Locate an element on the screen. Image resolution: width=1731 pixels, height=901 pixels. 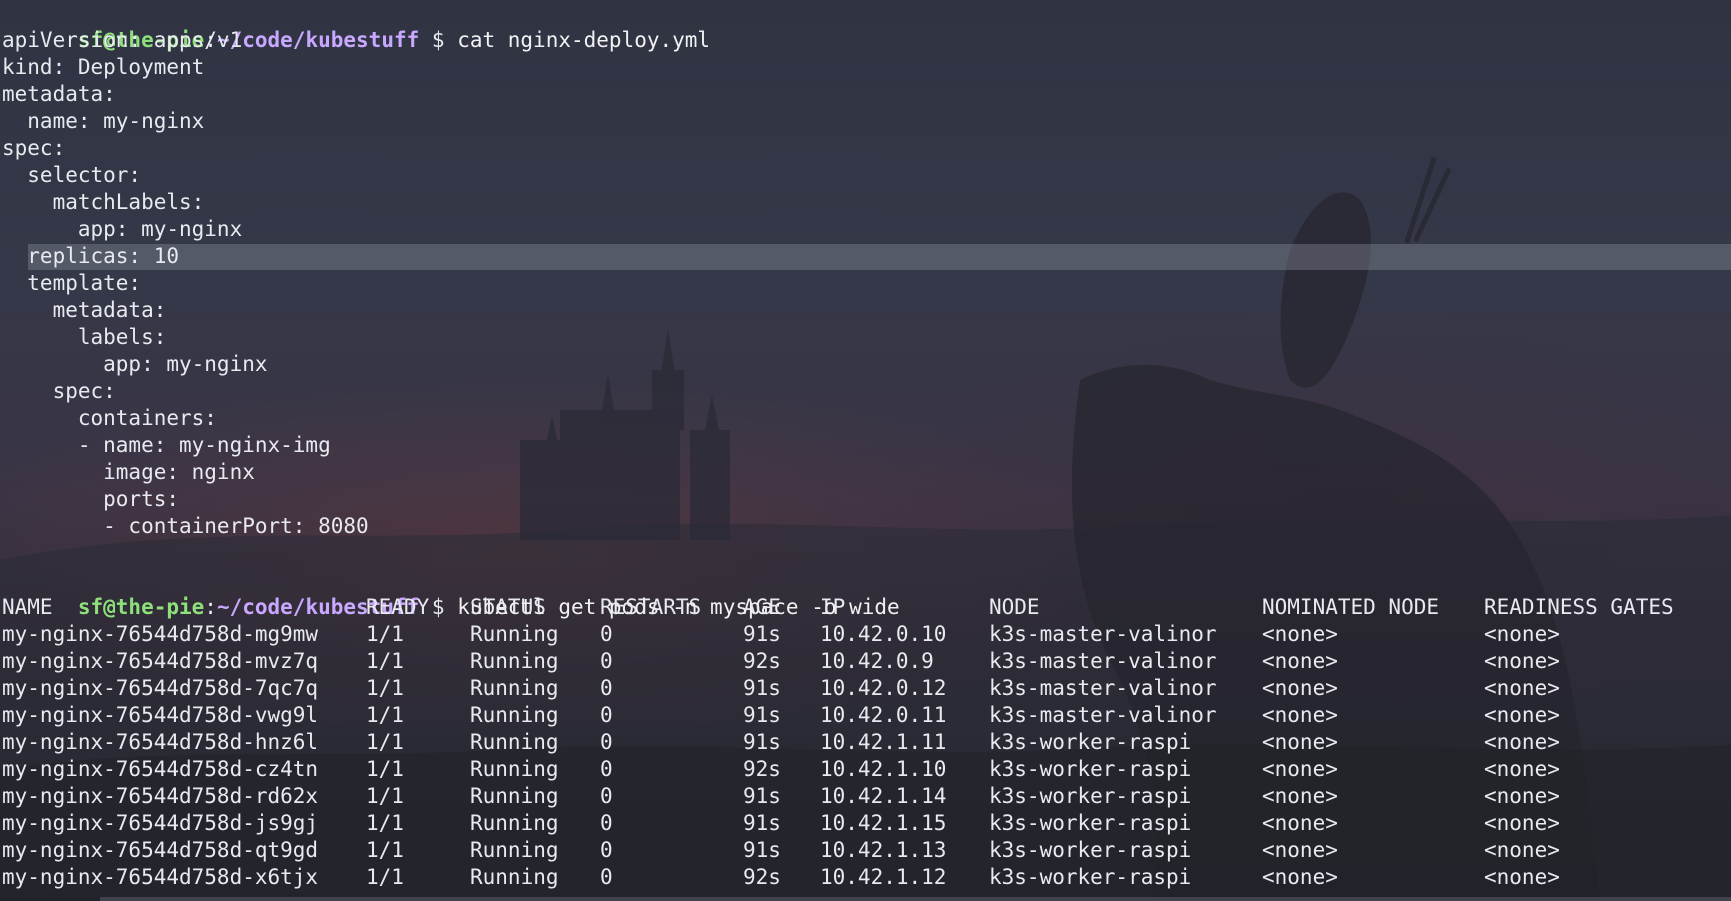
cell-ip: 10.42.1.11 is located at coordinates (883, 742).